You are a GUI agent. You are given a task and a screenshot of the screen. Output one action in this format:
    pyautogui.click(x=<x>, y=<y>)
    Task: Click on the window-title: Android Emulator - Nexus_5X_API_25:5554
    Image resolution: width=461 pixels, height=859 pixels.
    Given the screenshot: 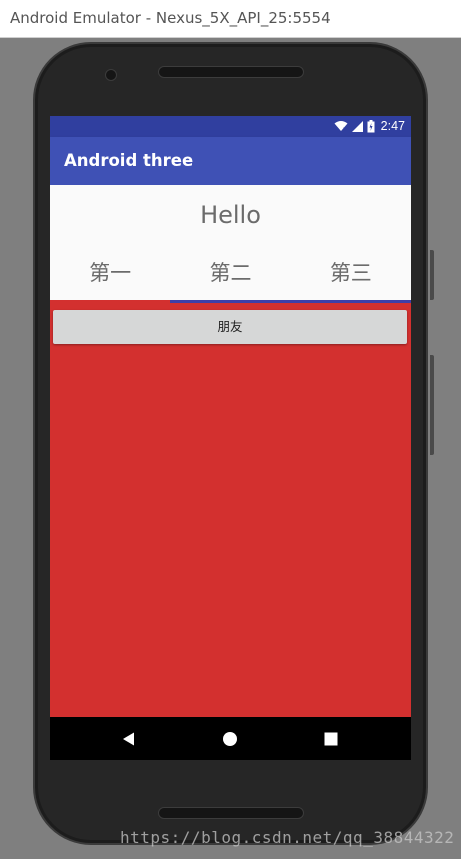 What is the action you would take?
    pyautogui.click(x=170, y=18)
    